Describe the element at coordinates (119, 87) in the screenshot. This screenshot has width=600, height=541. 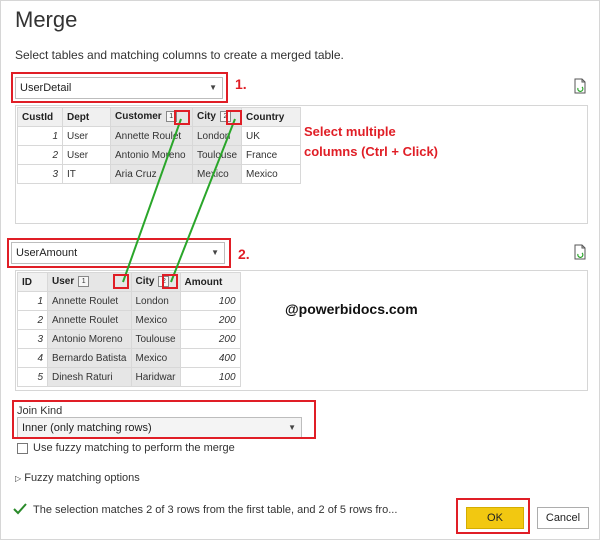
I see `highlight-first-select` at that location.